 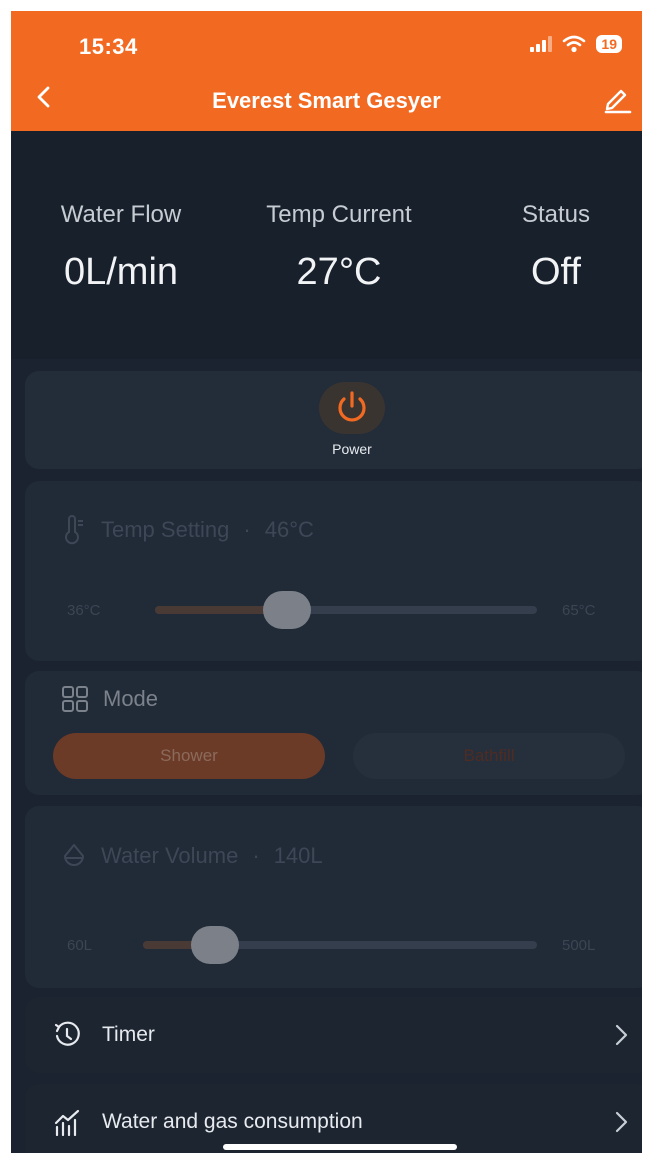 What do you see at coordinates (232, 1121) in the screenshot?
I see `consumption-label: Water and gas consumption` at bounding box center [232, 1121].